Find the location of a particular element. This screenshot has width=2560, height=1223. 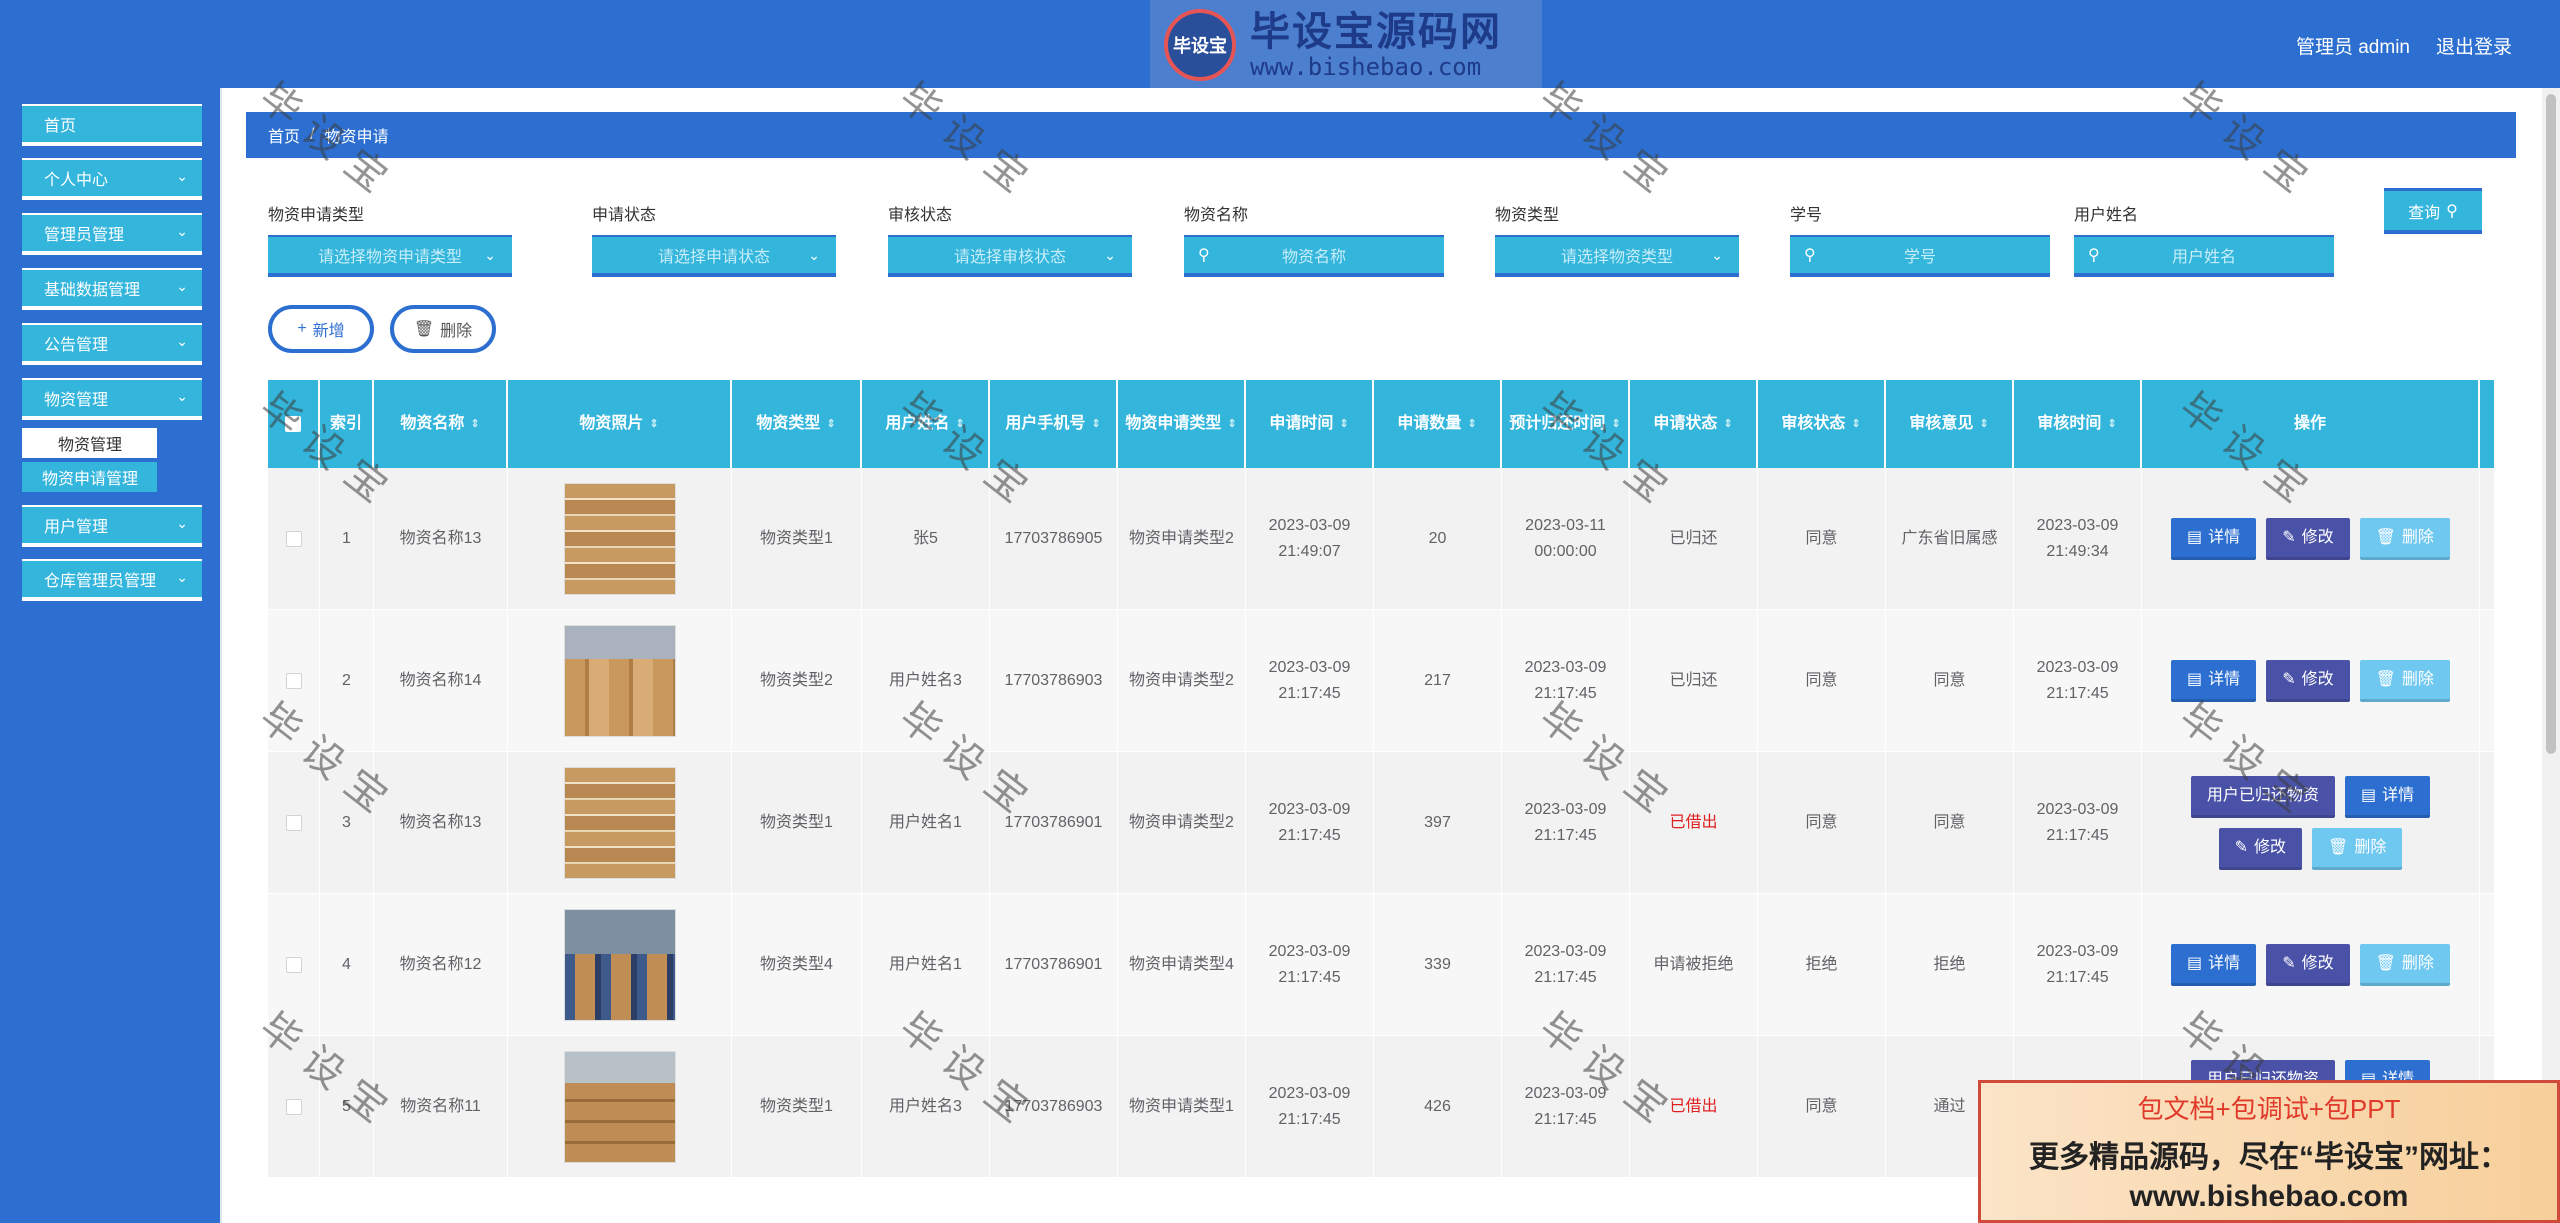

sidebar-item: 基础数据管理 ⌄ is located at coordinates (112, 289).